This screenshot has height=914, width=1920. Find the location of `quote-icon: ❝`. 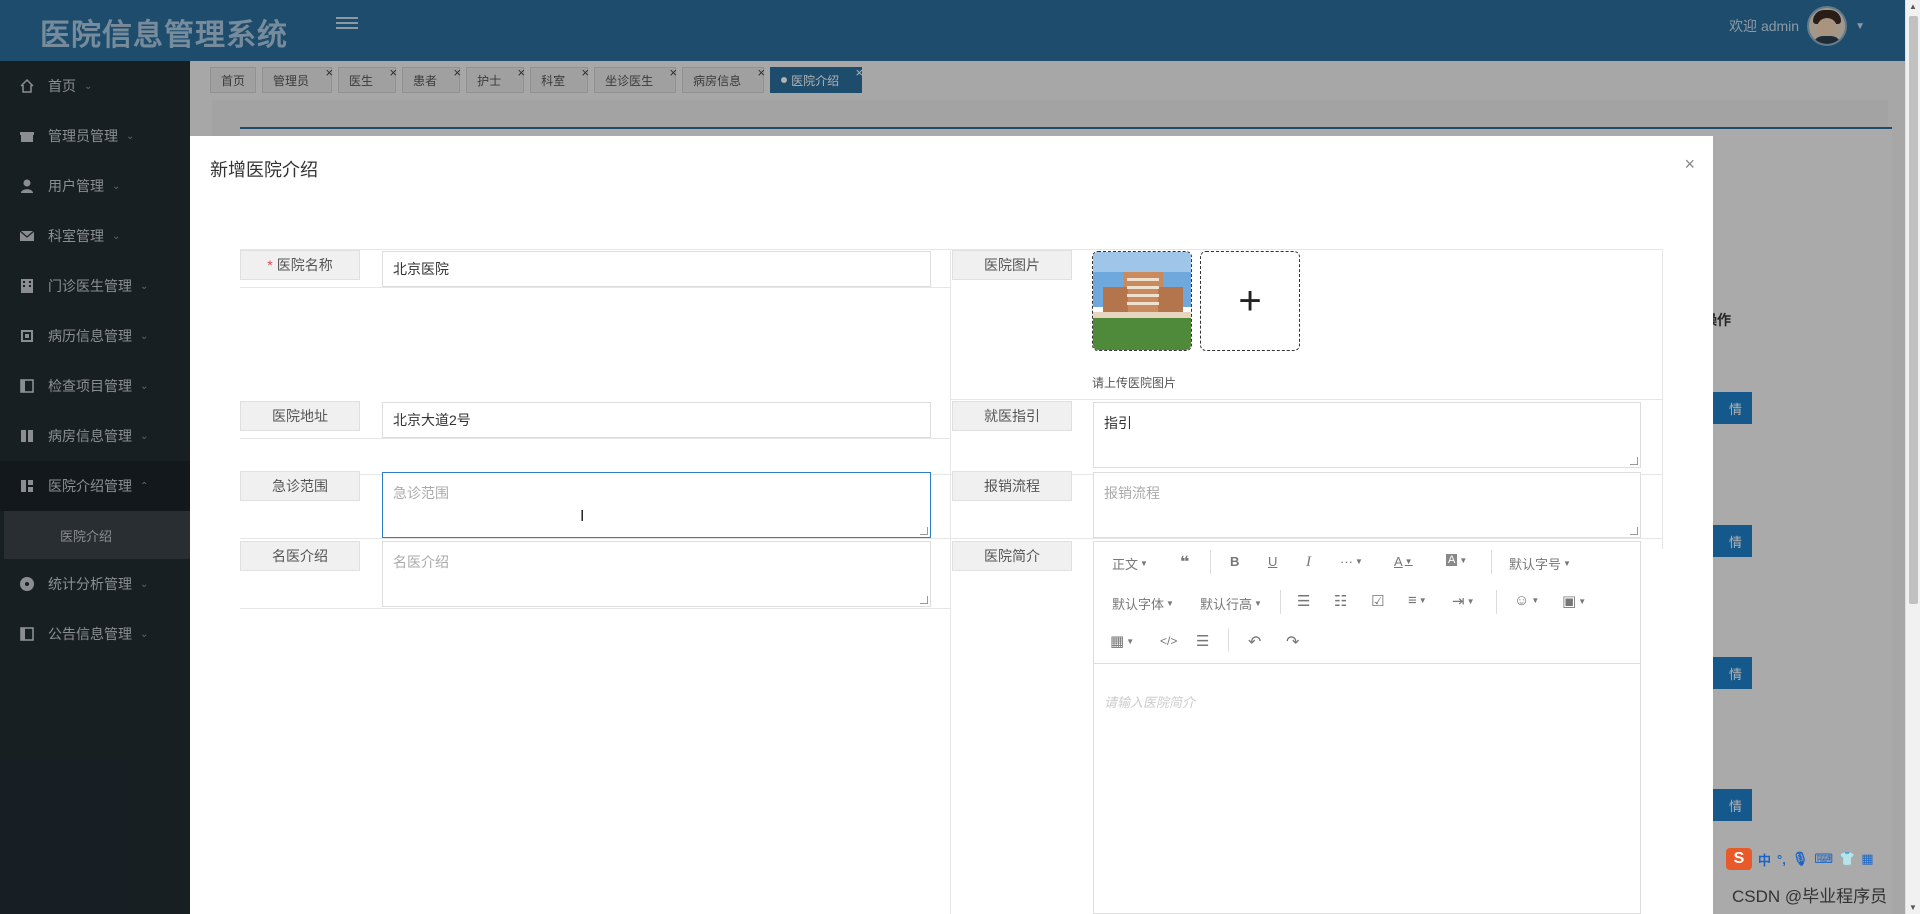

quote-icon: ❝ is located at coordinates (1184, 562).